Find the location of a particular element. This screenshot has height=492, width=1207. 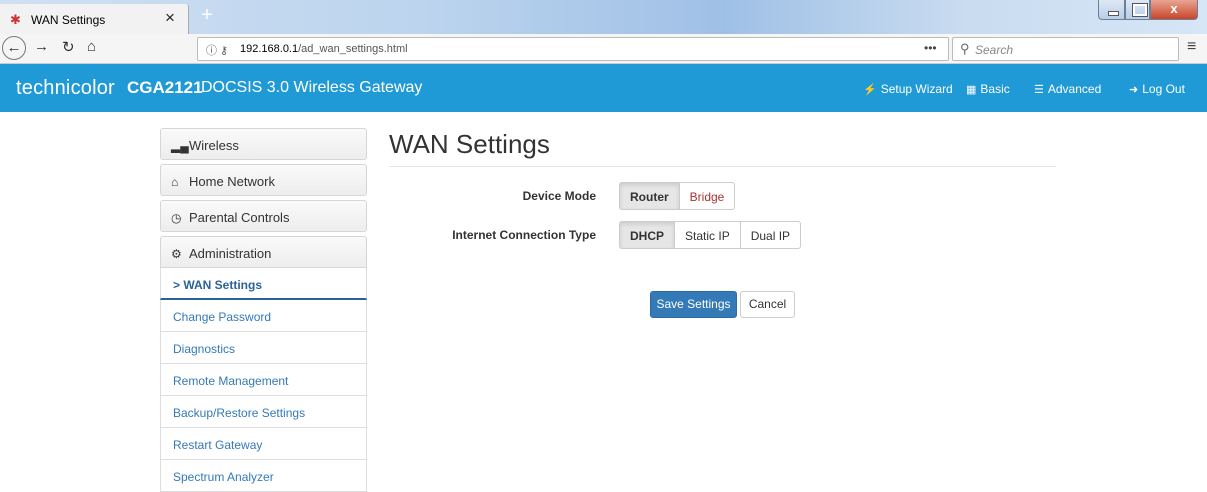

hamburger-menu-icon: ≡ is located at coordinates (1191, 47).